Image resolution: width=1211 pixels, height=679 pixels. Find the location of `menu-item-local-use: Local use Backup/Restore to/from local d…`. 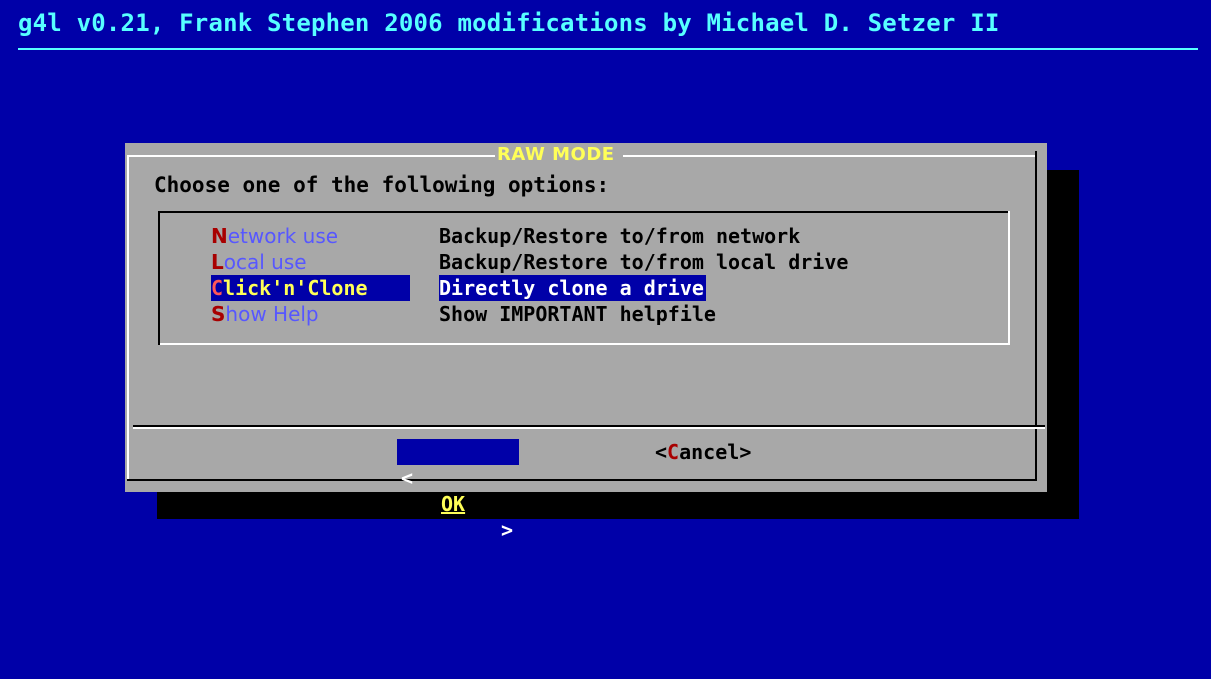

menu-item-local-use: Local use Backup/Restore to/from local d… is located at coordinates (529, 262).